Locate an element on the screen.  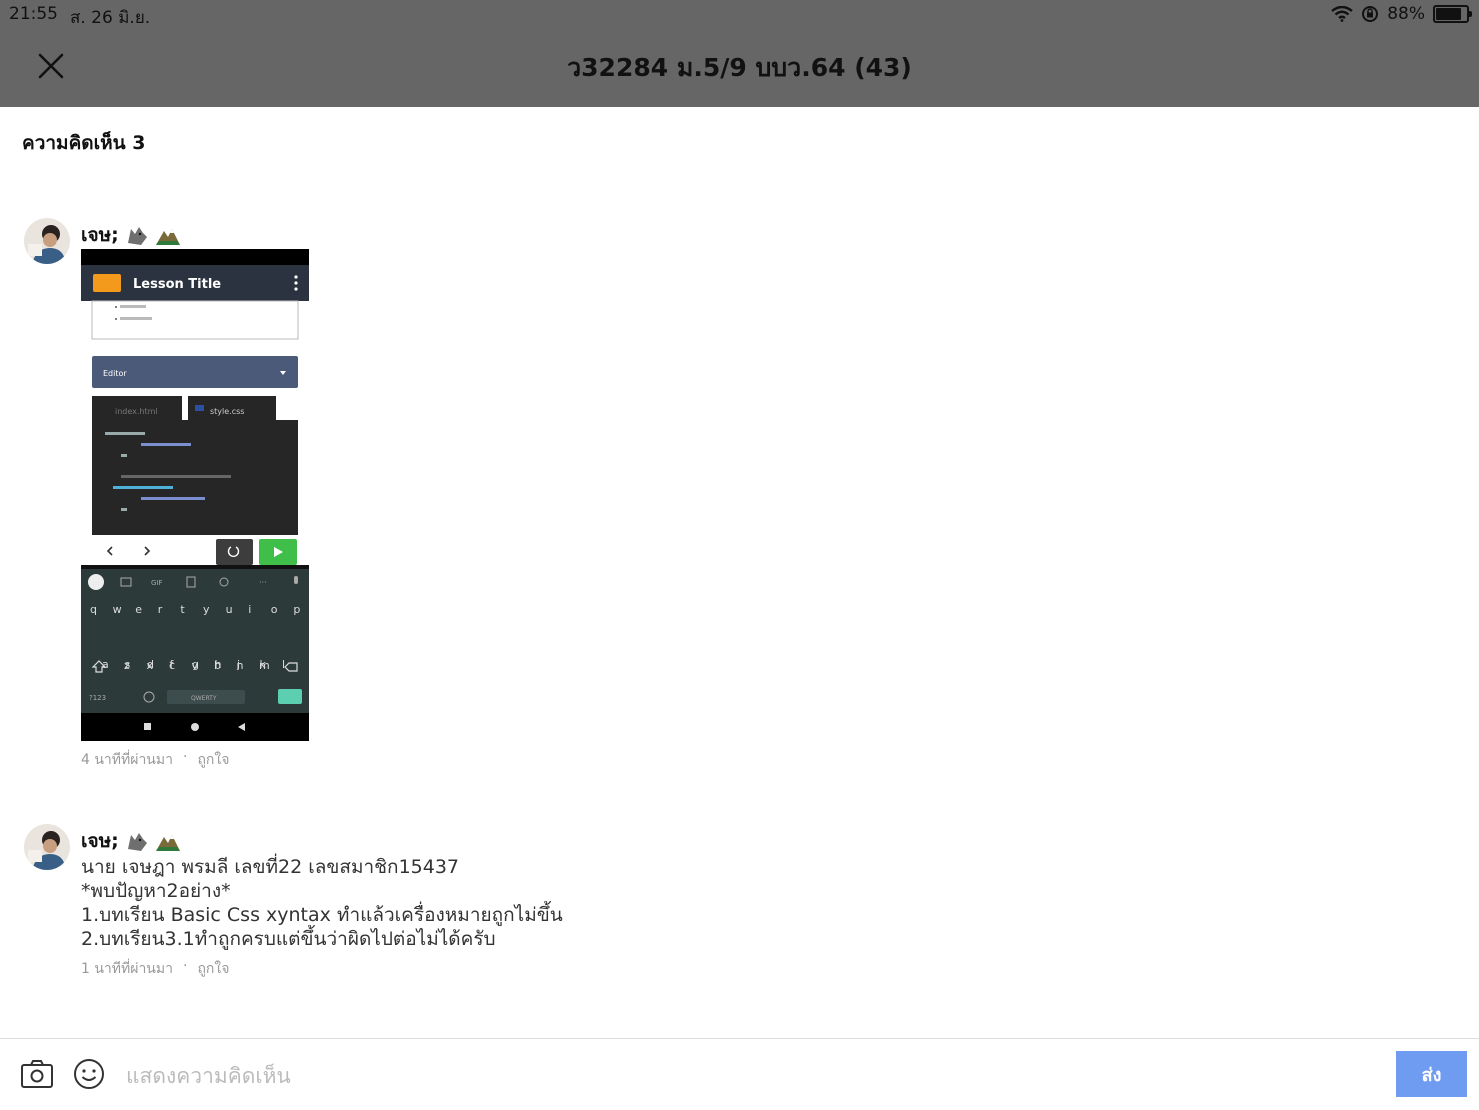
keyboard-key: n is located at coordinates (240, 665).